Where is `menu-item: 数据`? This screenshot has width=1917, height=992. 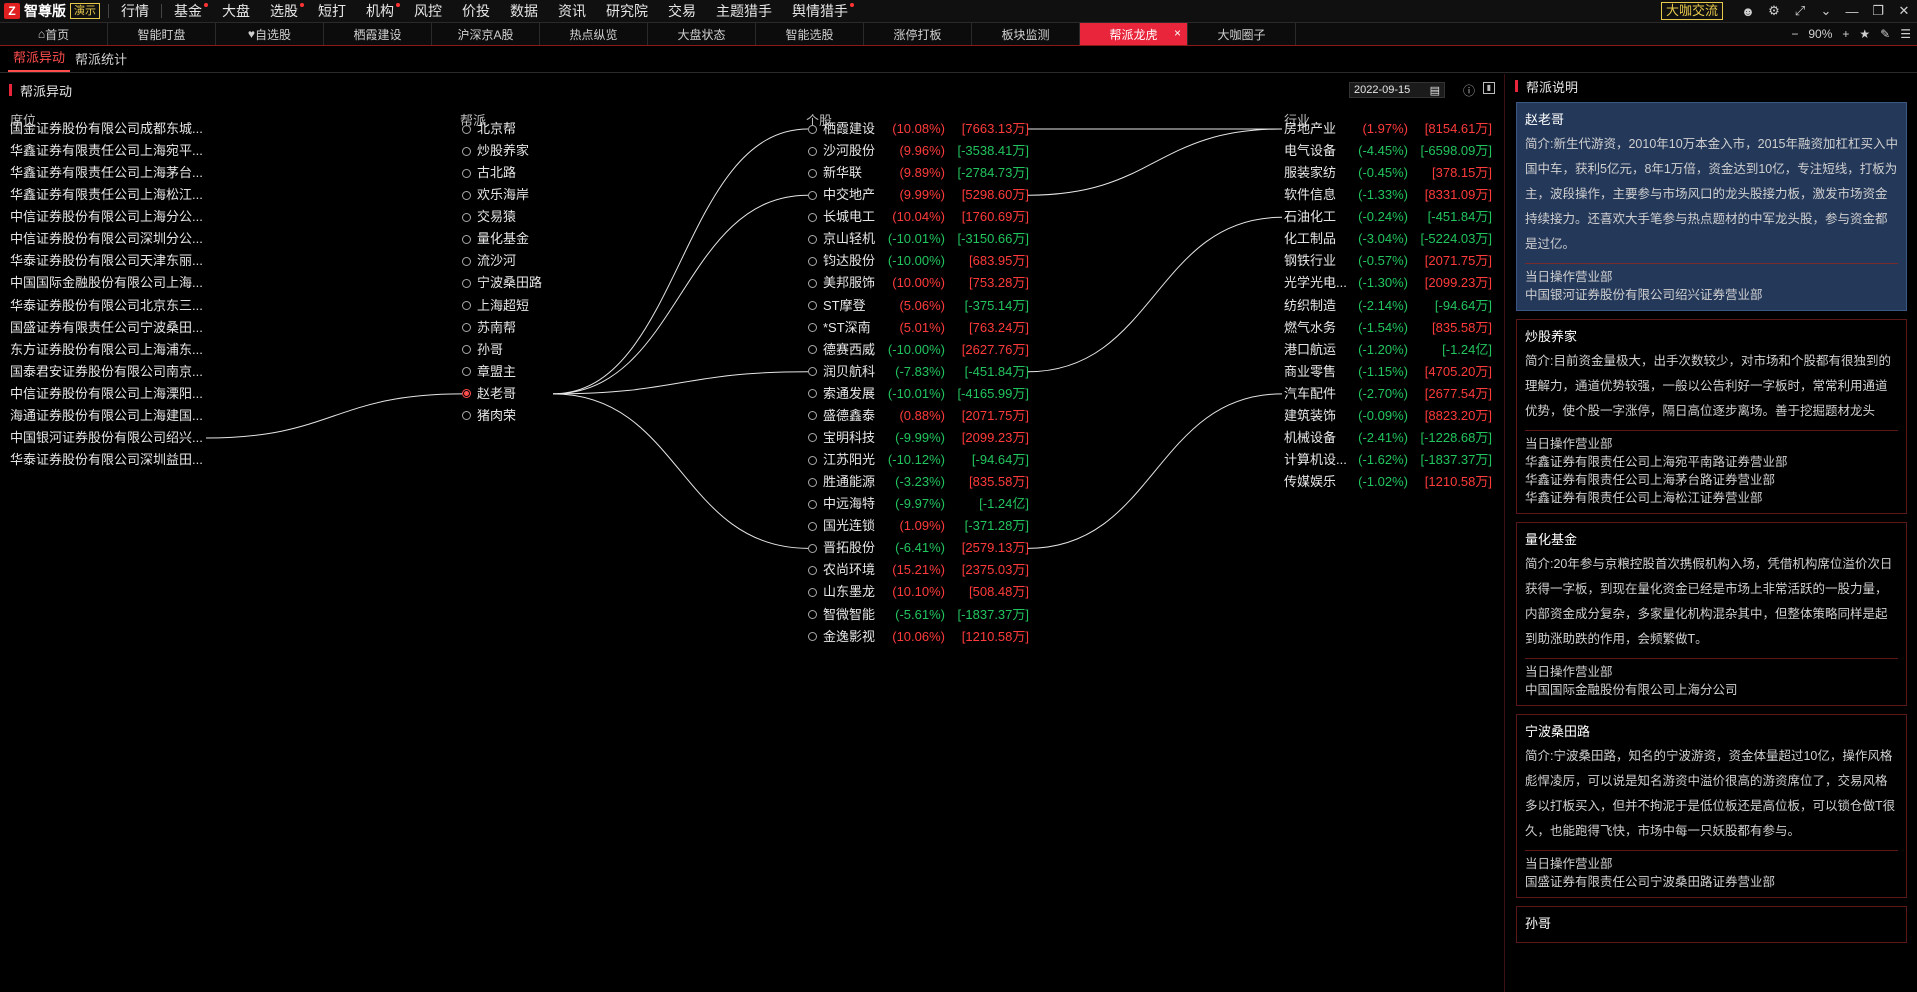
menu-item: 数据 is located at coordinates (524, 11).